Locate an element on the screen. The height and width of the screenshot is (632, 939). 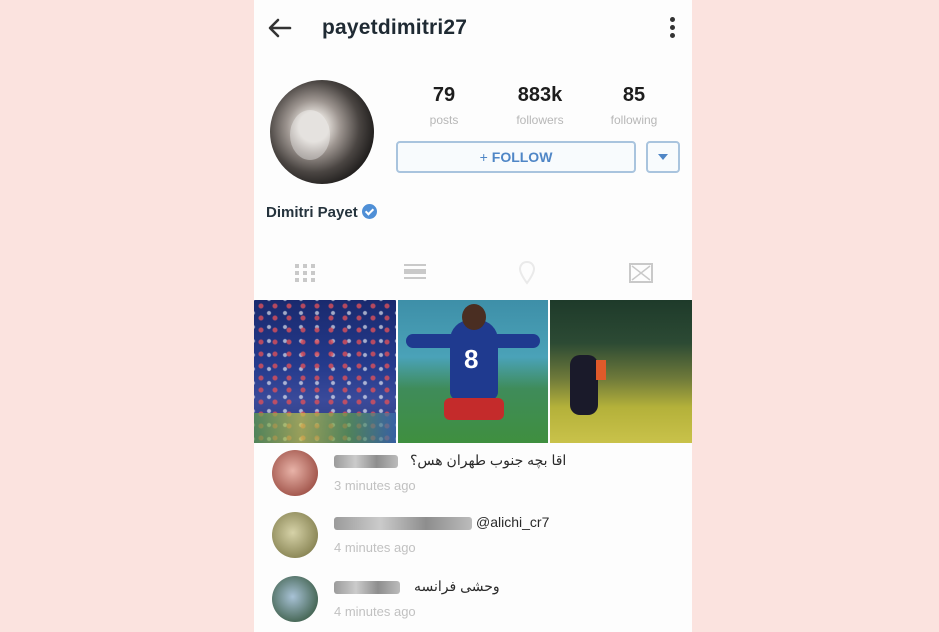
map-pin-icon is located at coordinates (527, 273).